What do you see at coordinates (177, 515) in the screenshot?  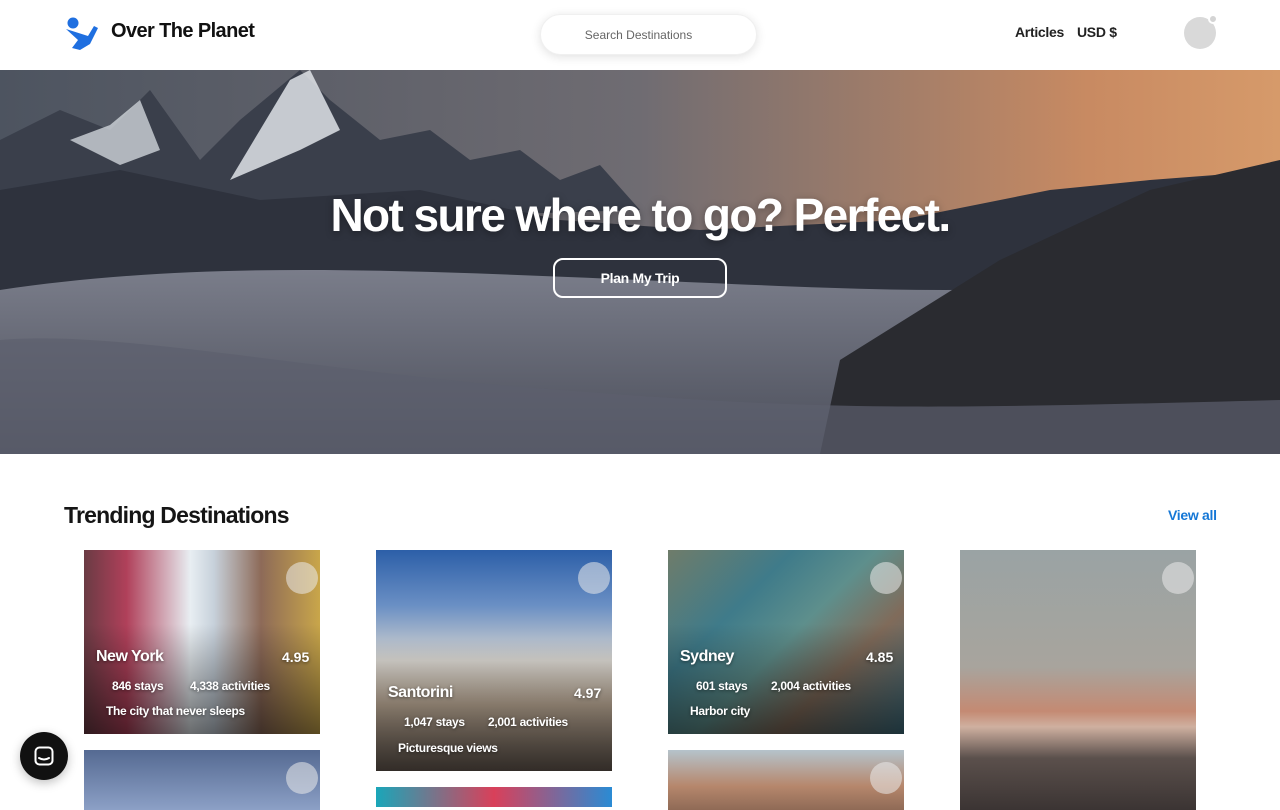 I see `section-title: Trending Destinations` at bounding box center [177, 515].